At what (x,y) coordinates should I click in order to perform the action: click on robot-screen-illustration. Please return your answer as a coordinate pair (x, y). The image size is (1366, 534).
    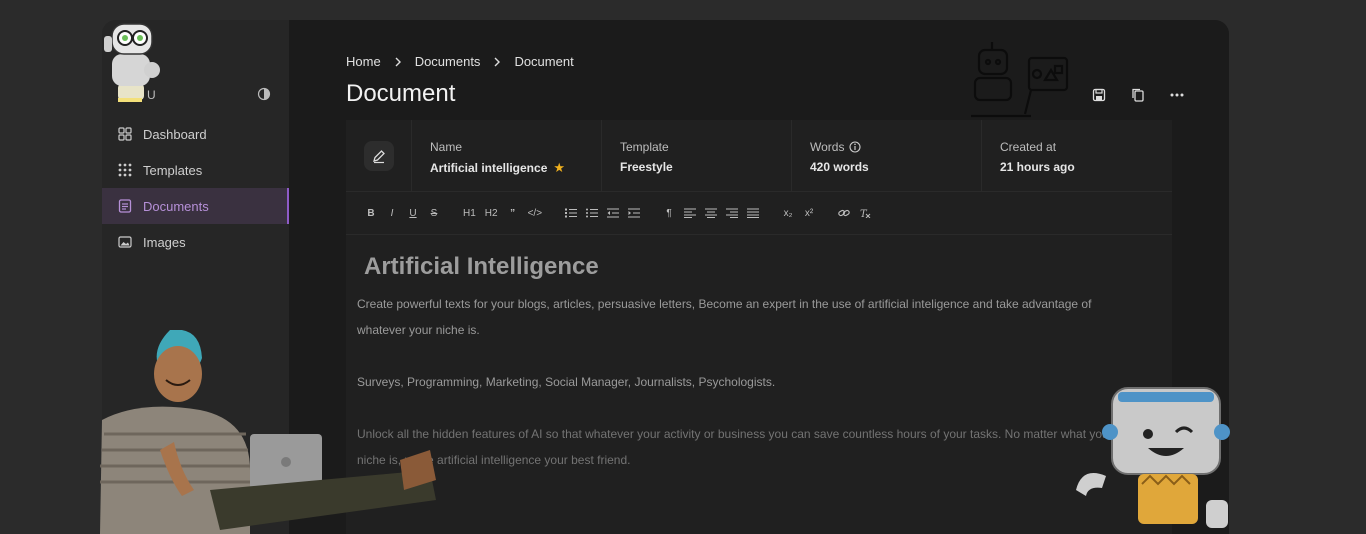
    Looking at the image, I should click on (1020, 80).